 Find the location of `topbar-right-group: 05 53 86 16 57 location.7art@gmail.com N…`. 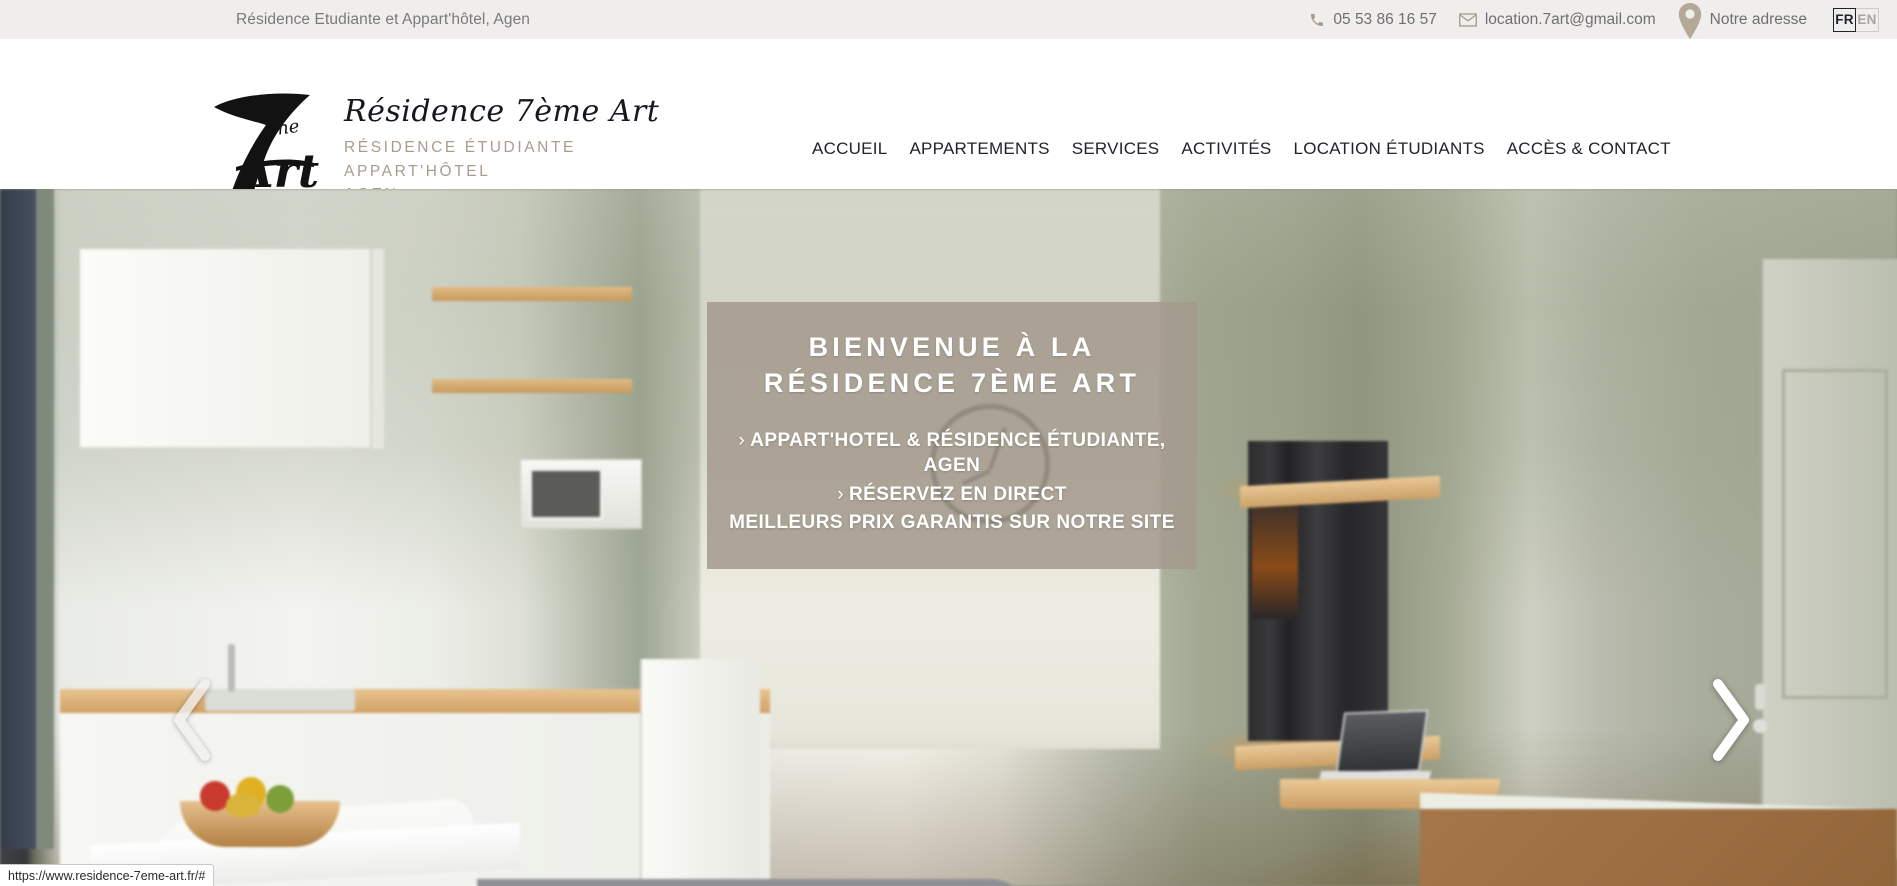

topbar-right-group: 05 53 86 16 57 location.7art@gmail.com N… is located at coordinates (1583, 19).